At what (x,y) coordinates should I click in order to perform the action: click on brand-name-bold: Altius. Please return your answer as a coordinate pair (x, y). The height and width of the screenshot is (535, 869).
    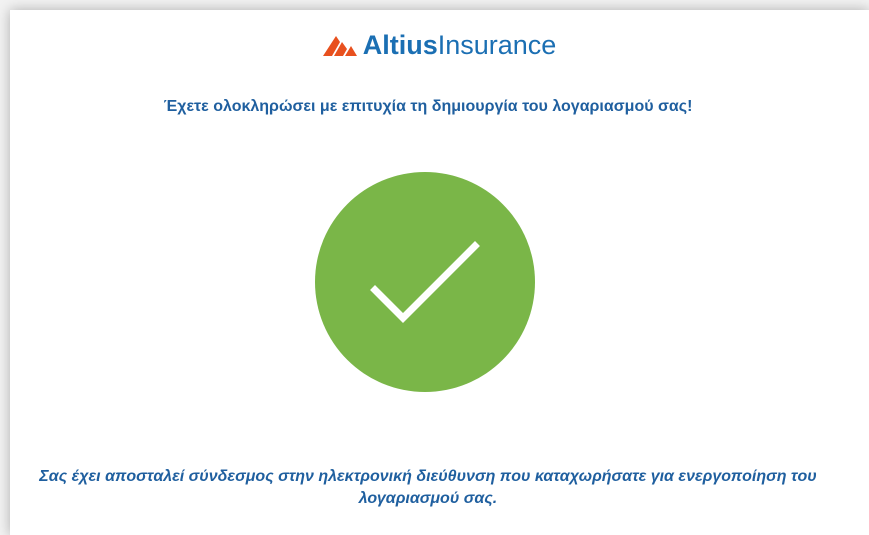
    Looking at the image, I should click on (400, 45).